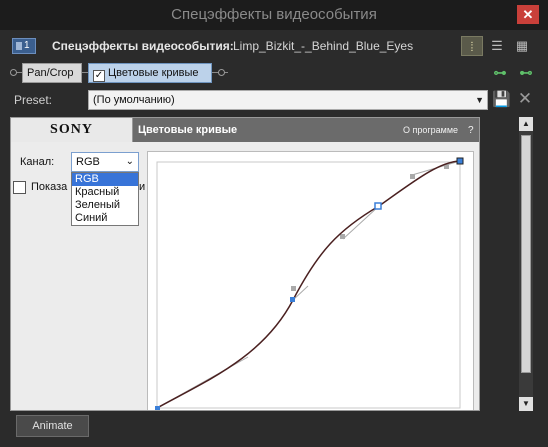 The image size is (548, 447). What do you see at coordinates (52, 426) in the screenshot?
I see `animate-button: Animate` at bounding box center [52, 426].